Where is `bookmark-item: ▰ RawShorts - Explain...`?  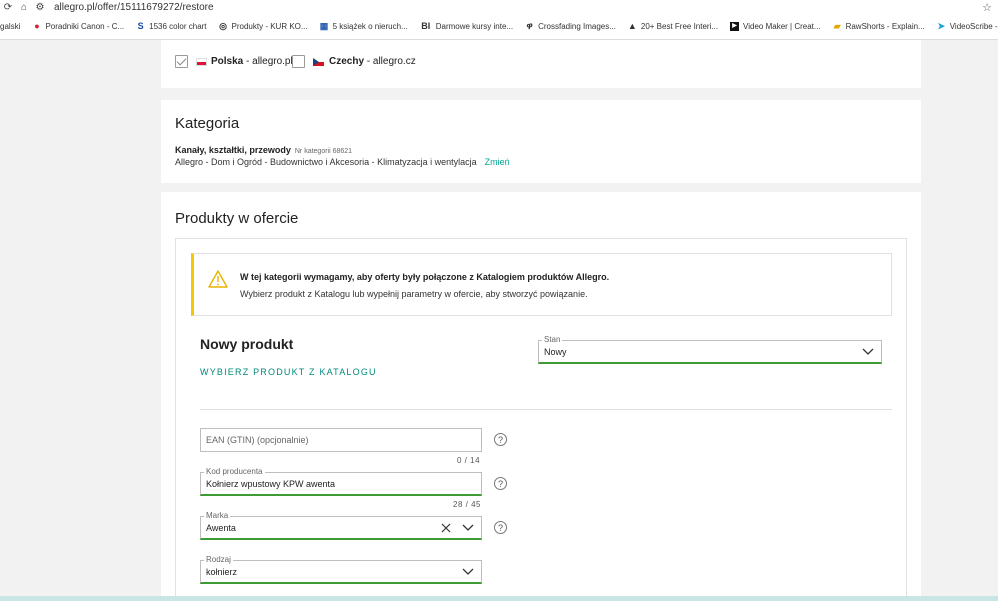 bookmark-item: ▰ RawShorts - Explain... is located at coordinates (879, 26).